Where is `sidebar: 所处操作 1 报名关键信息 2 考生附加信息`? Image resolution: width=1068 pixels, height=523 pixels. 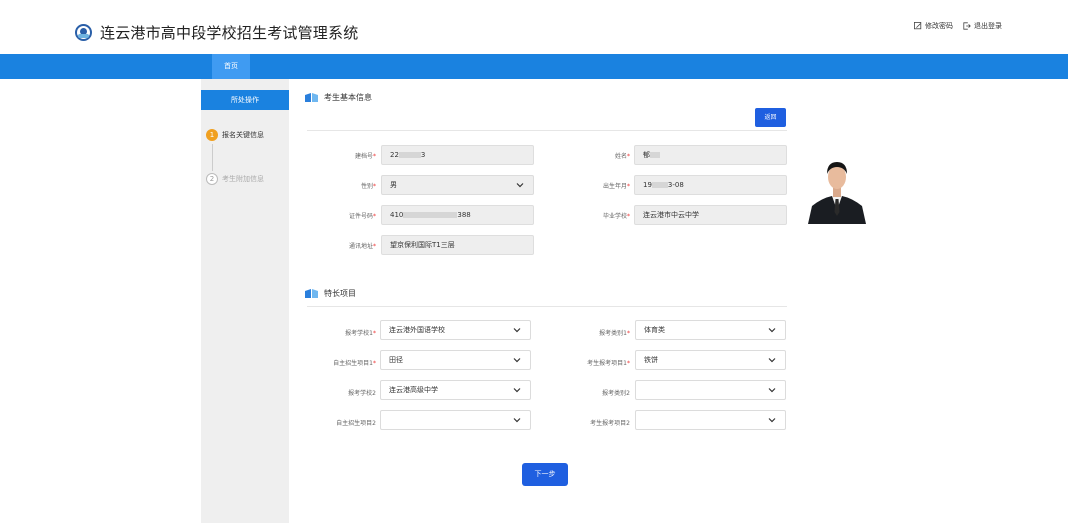 sidebar: 所处操作 1 报名关键信息 2 考生附加信息 is located at coordinates (245, 301).